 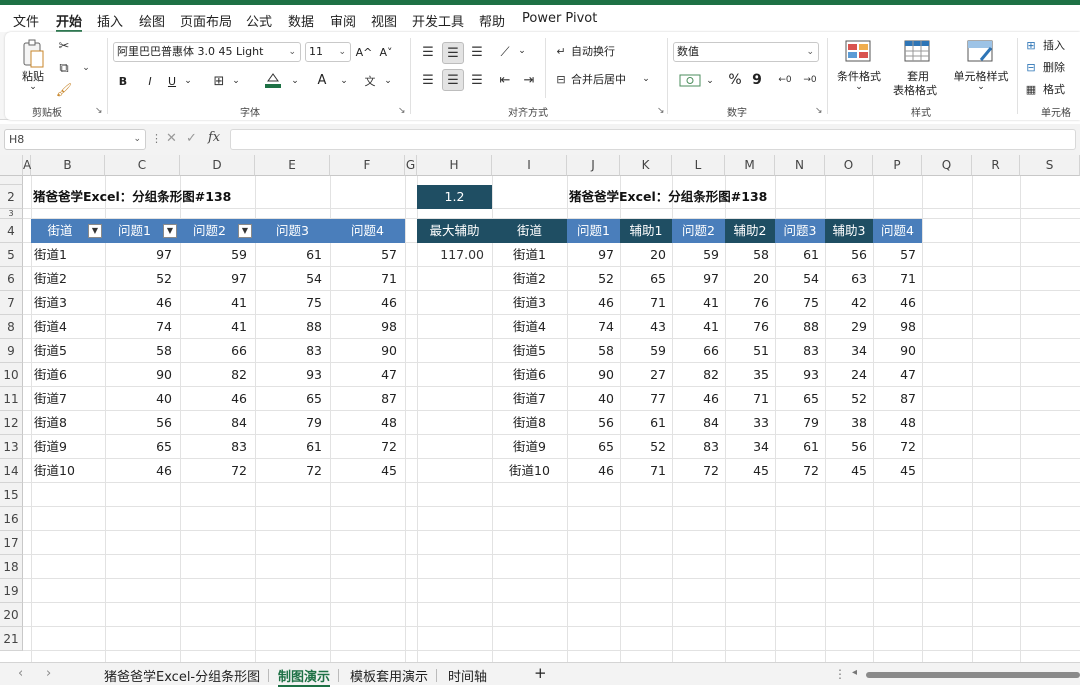 What do you see at coordinates (453, 80) in the screenshot?
I see `align-center-icon: ☰` at bounding box center [453, 80].